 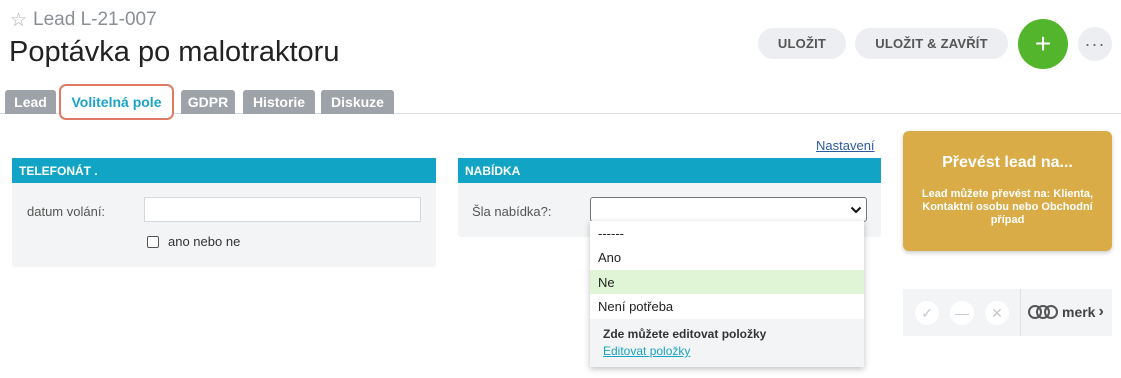 What do you see at coordinates (646, 351) in the screenshot?
I see `edit-items-link: Editovat položky` at bounding box center [646, 351].